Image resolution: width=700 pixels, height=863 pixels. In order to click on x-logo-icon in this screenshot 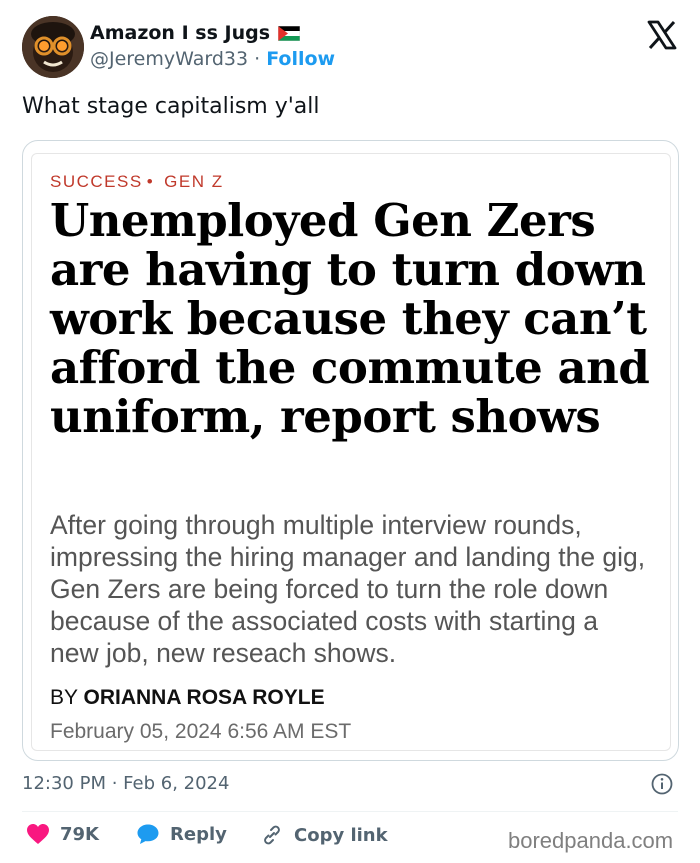, I will do `click(662, 35)`.